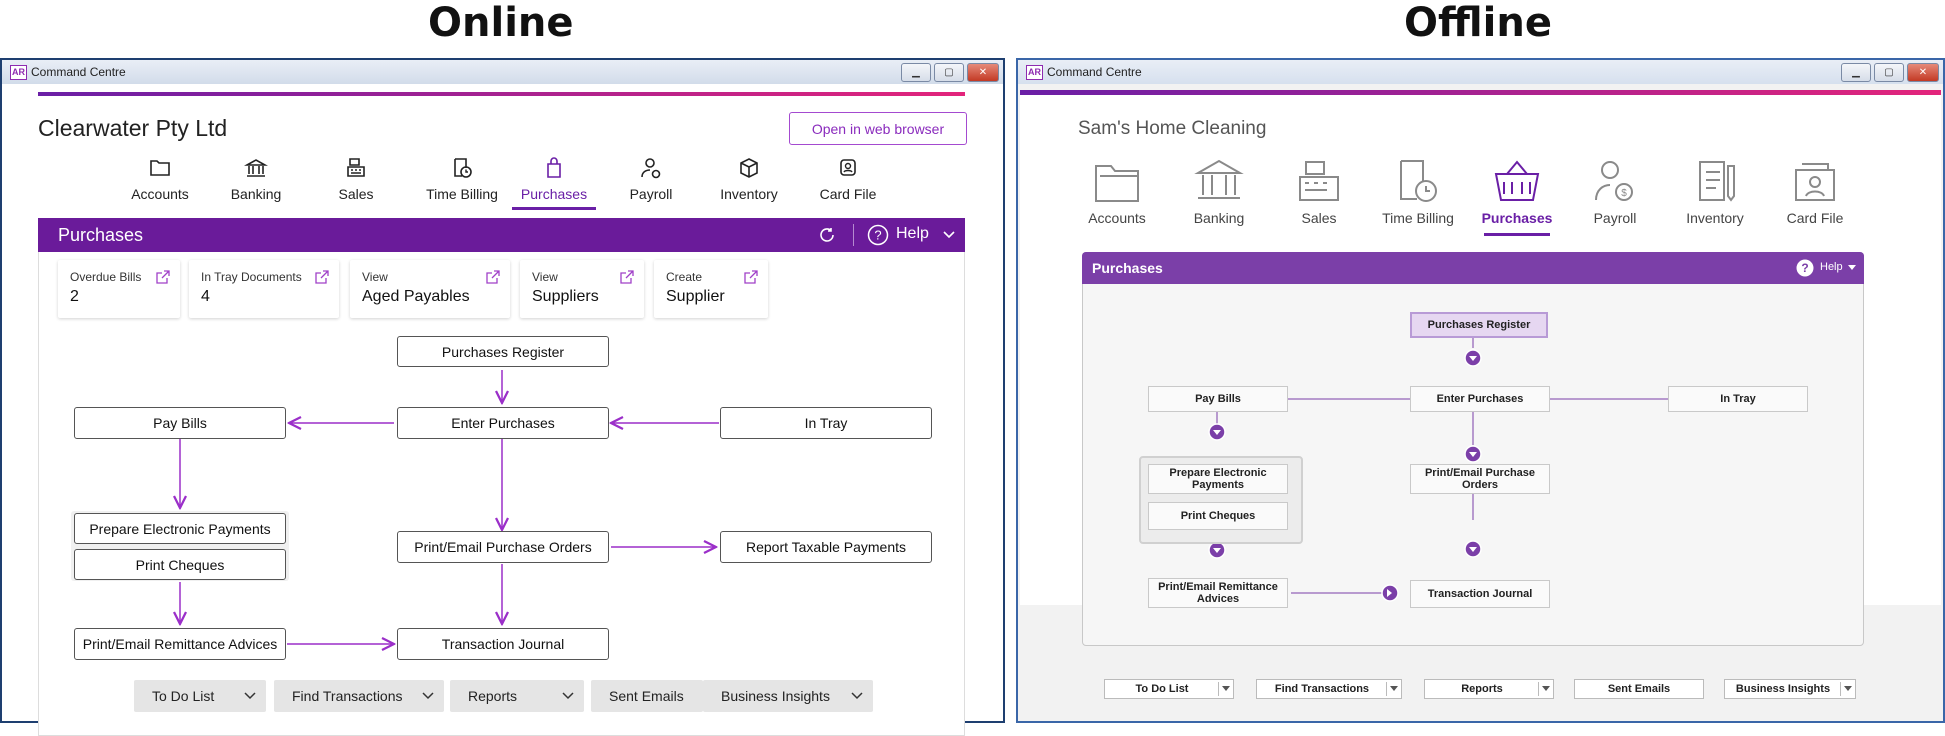 The height and width of the screenshot is (736, 1945). What do you see at coordinates (501, 23) in the screenshot?
I see `online-panel-title: Online` at bounding box center [501, 23].